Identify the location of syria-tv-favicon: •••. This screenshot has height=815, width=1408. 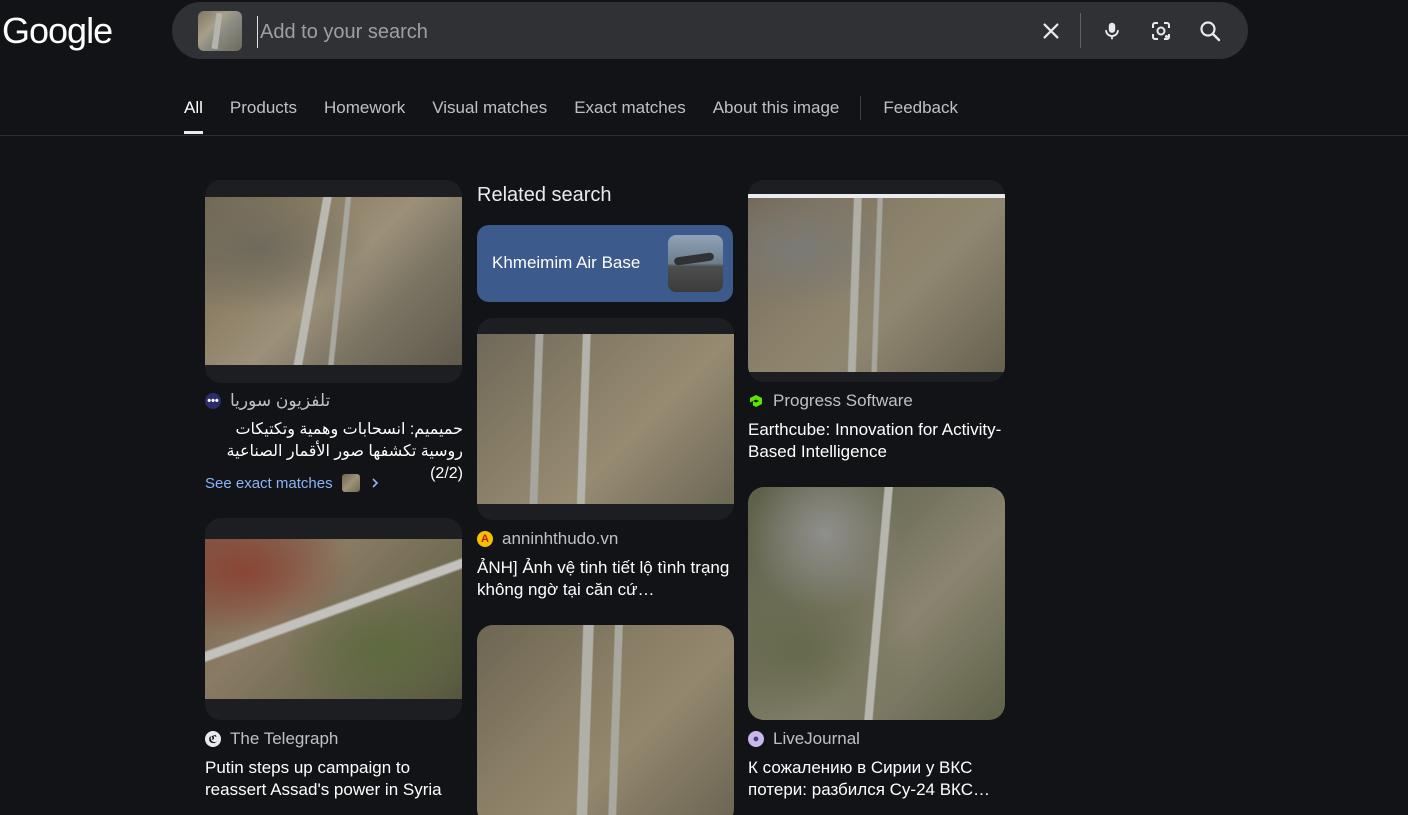
(213, 401).